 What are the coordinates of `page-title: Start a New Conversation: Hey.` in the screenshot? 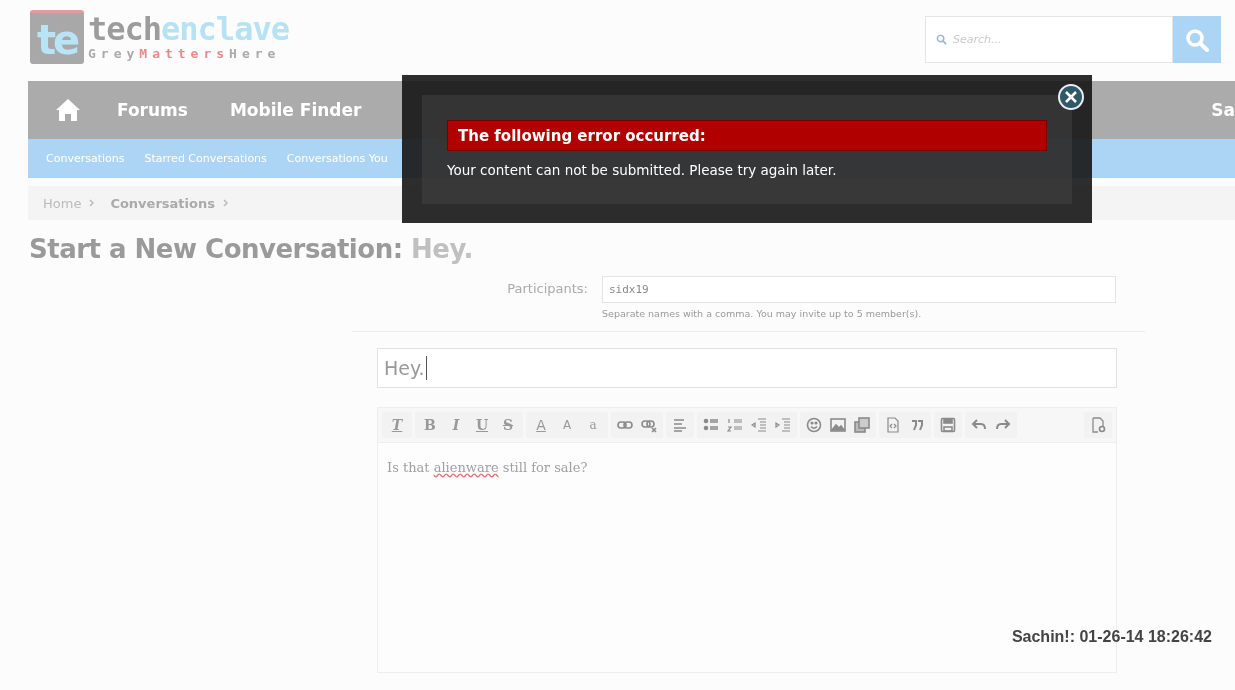 It's located at (251, 249).